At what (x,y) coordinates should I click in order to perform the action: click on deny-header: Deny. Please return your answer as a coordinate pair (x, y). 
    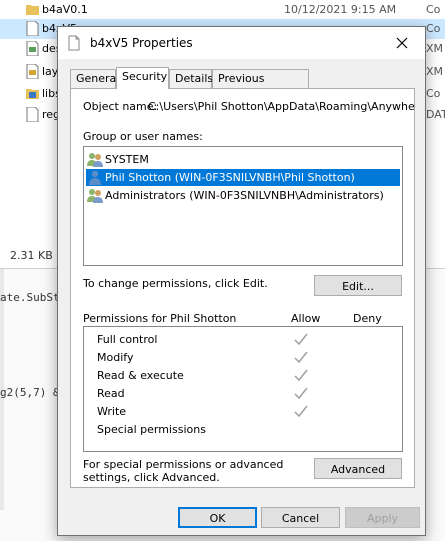
    Looking at the image, I should click on (367, 318).